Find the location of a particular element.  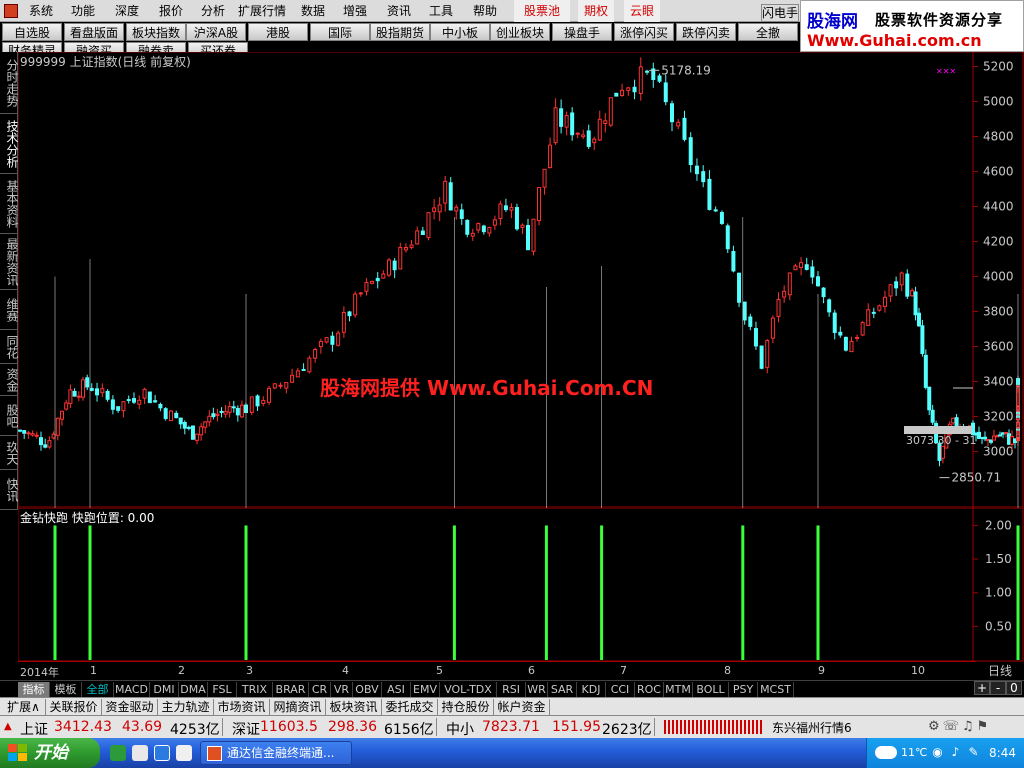

left-tab-5: 同花 is located at coordinates (9, 347).